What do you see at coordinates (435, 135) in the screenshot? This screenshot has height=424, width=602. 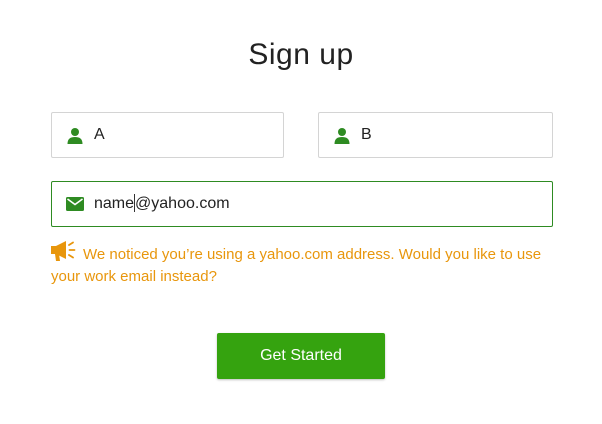 I see `last-name-field: B` at bounding box center [435, 135].